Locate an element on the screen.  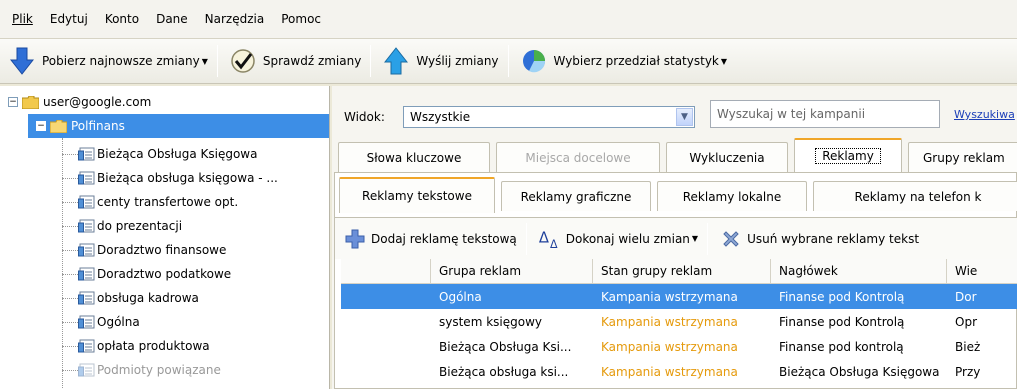
tab-keywords: Słowa kluczowe is located at coordinates (414, 157).